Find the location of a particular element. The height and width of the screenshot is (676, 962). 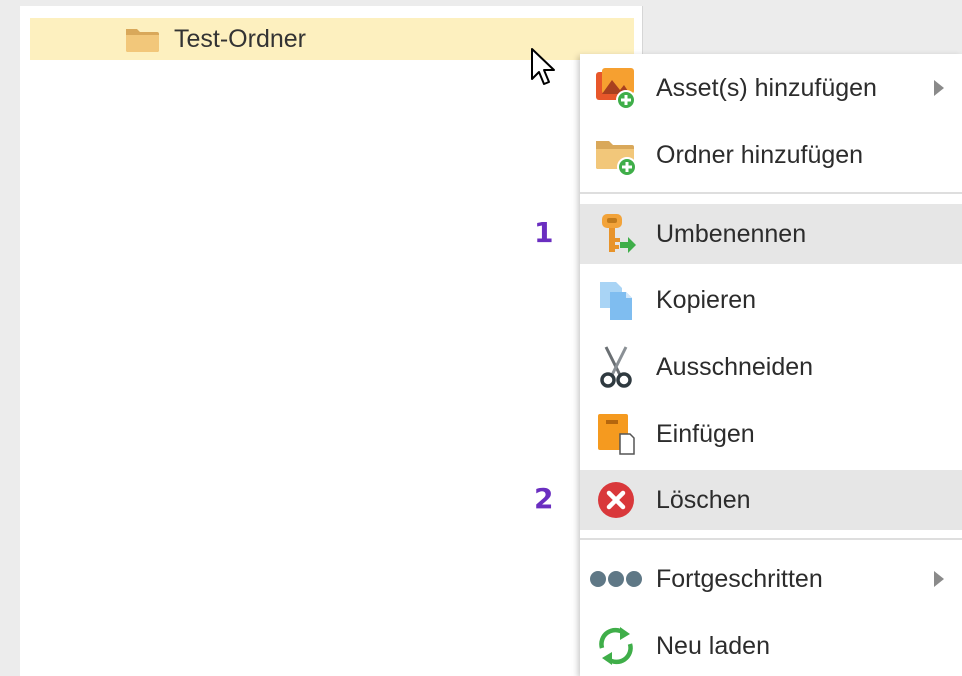

menu-item-label: Ordner hinzufügen is located at coordinates (760, 154).